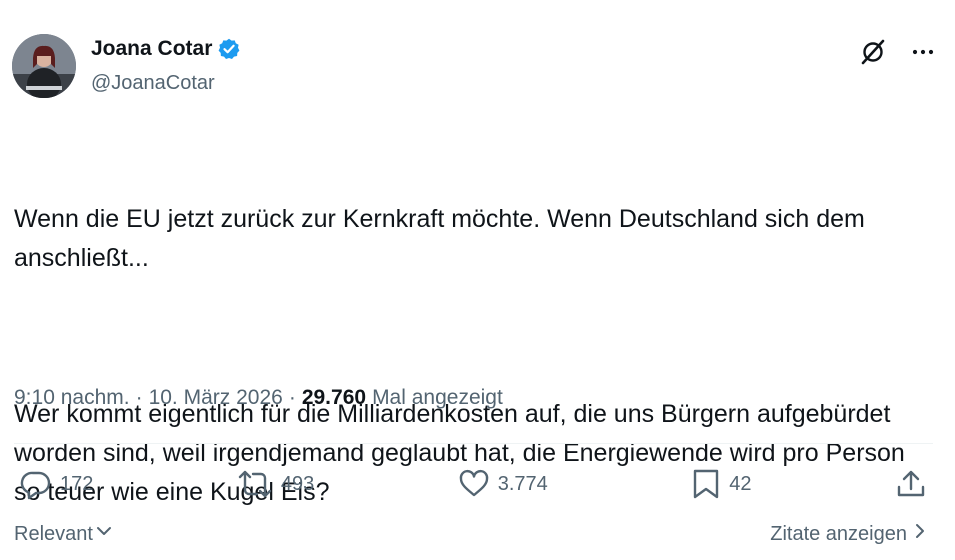  Describe the element at coordinates (721, 484) in the screenshot. I see `bookmark-button: 42` at that location.